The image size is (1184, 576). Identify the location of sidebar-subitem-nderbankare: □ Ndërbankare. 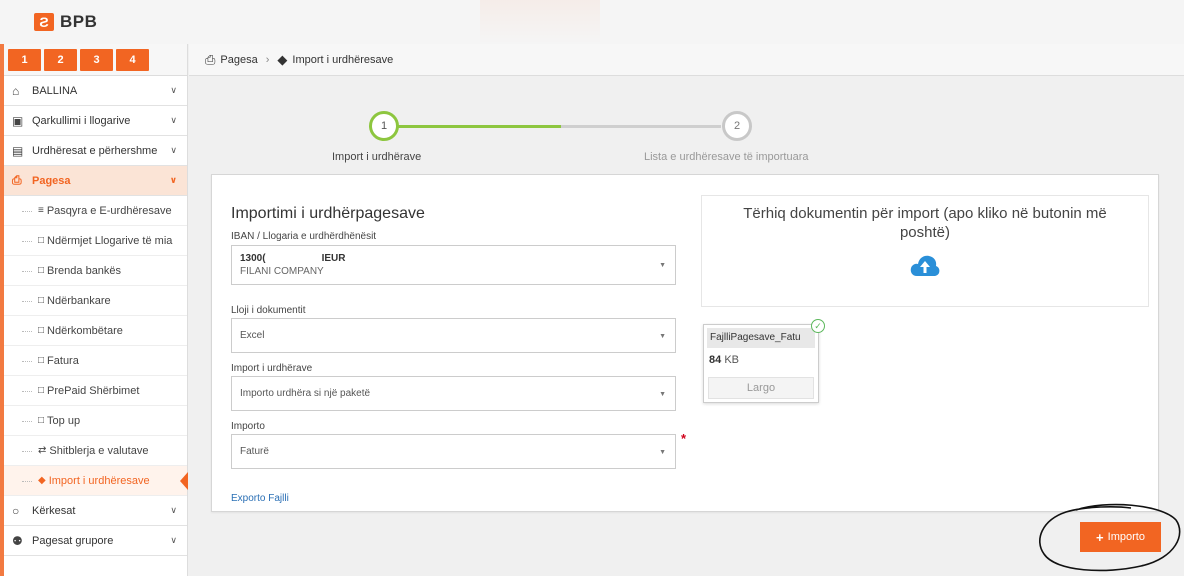
(95, 301).